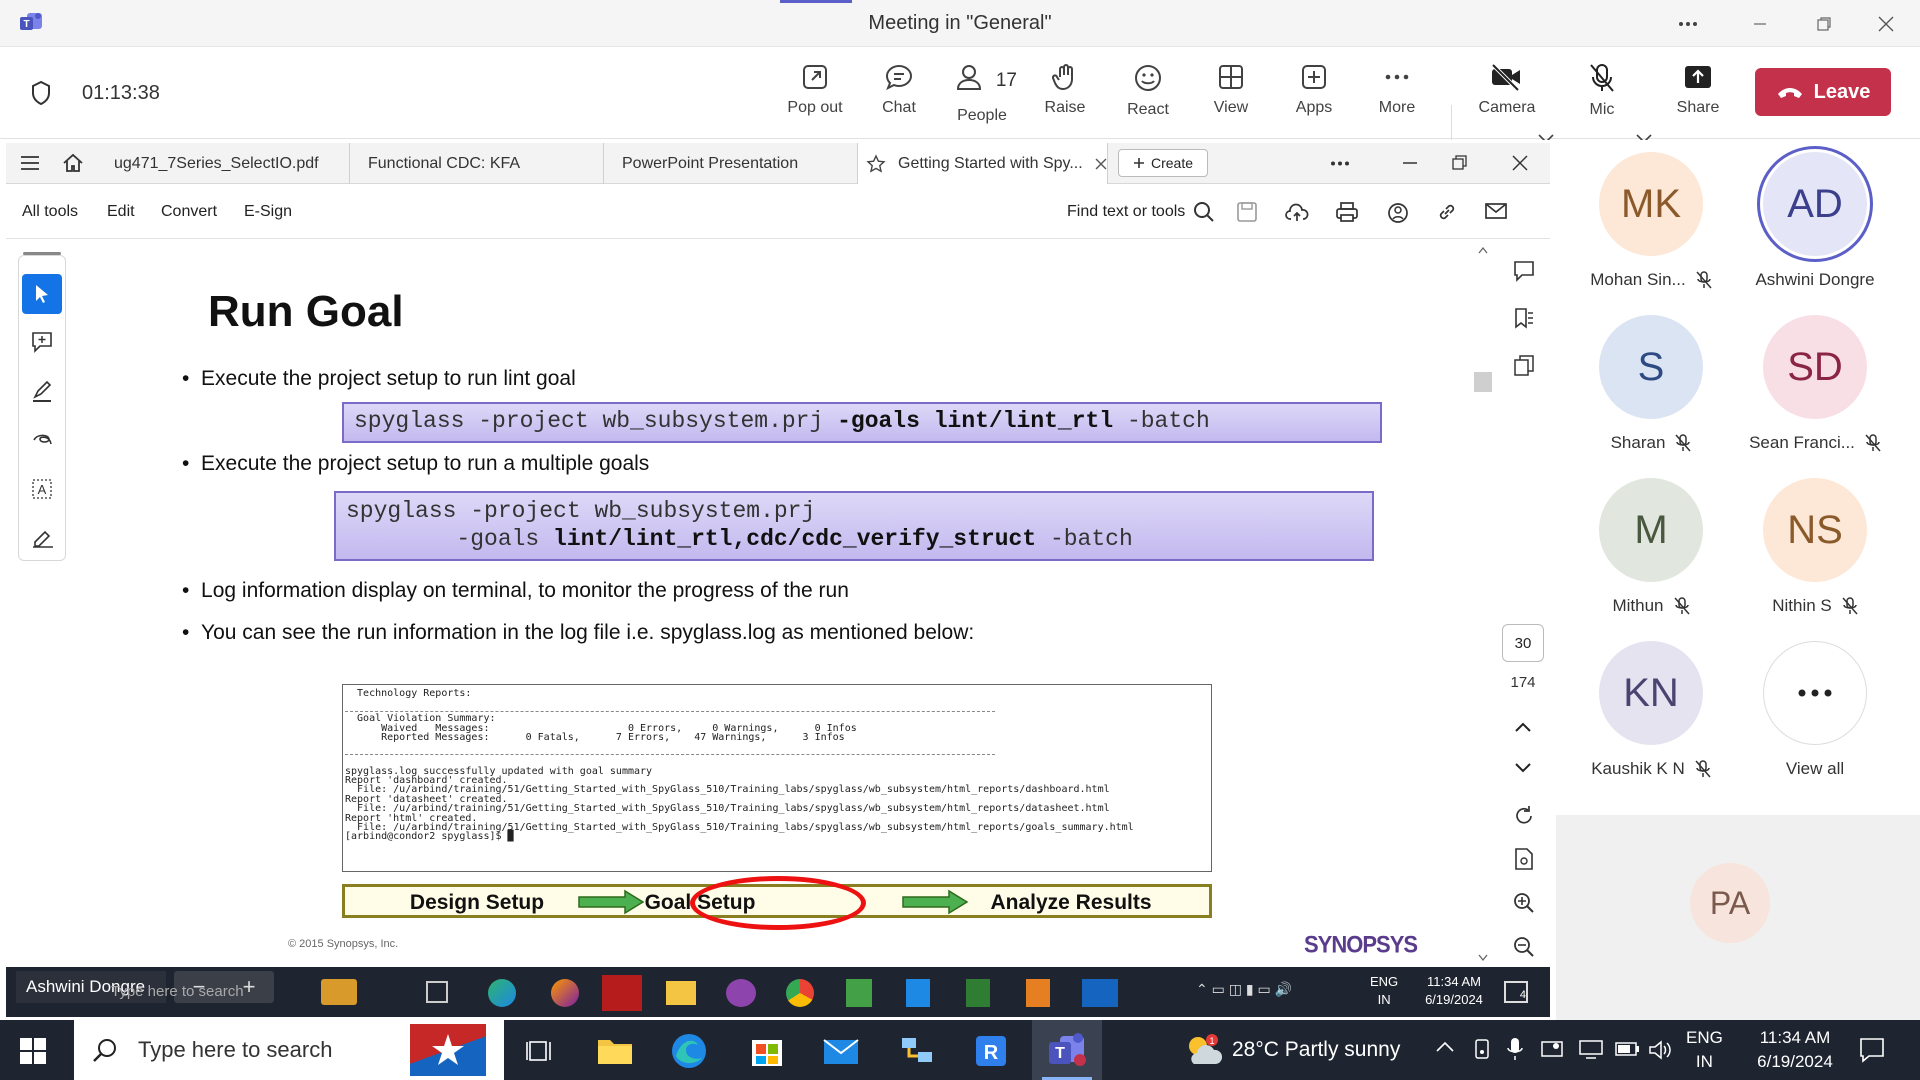 This screenshot has width=1920, height=1080. Describe the element at coordinates (1824, 24) in the screenshot. I see `restore-button` at that location.